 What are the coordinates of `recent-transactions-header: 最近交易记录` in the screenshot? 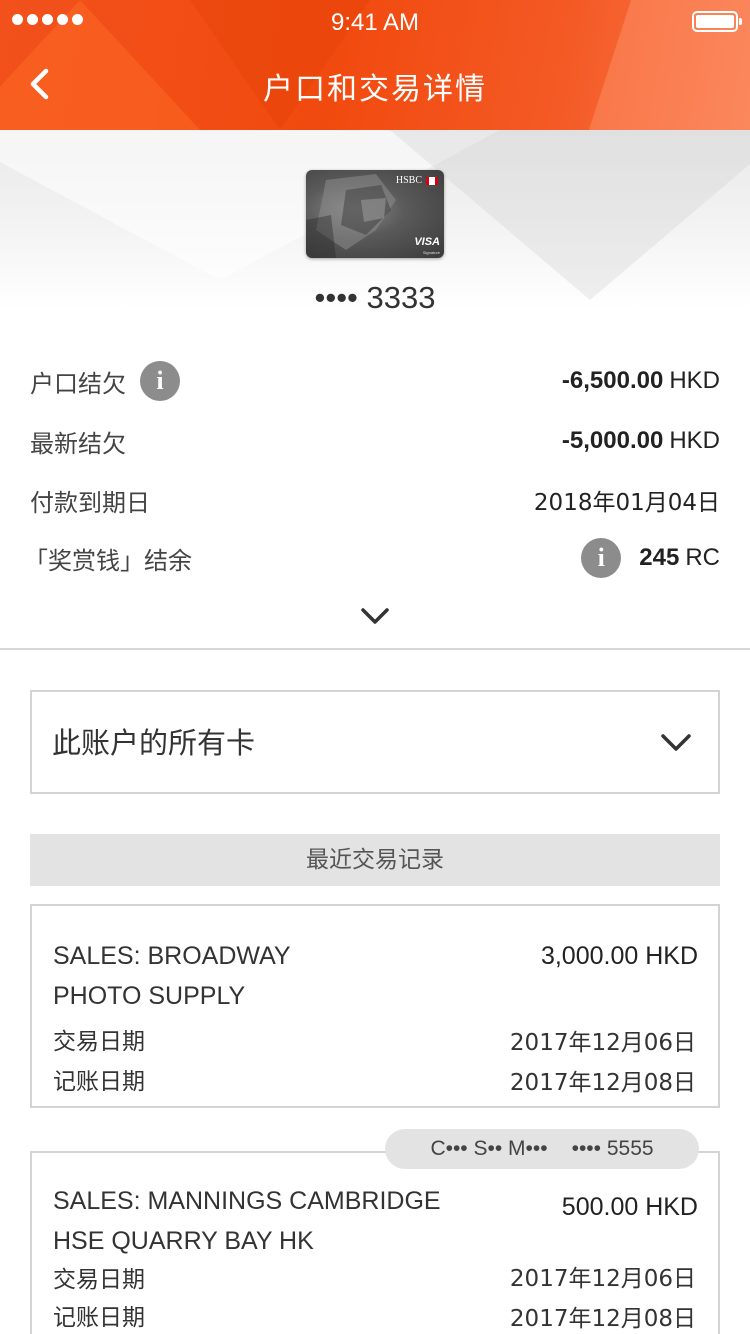 It's located at (375, 860).